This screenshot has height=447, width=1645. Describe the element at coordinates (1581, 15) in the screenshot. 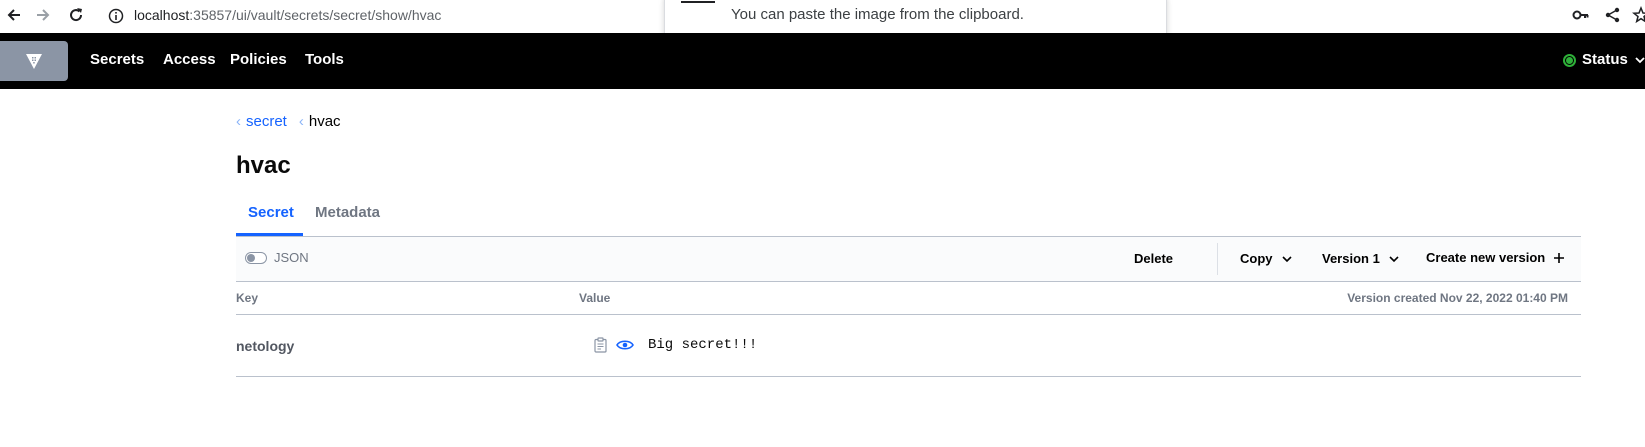

I see `key-icon` at that location.